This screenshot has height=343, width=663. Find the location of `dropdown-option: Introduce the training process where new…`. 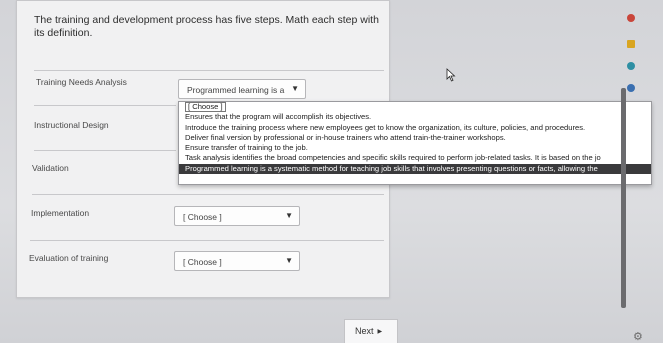

dropdown-option: Introduce the training process where new… is located at coordinates (415, 128).